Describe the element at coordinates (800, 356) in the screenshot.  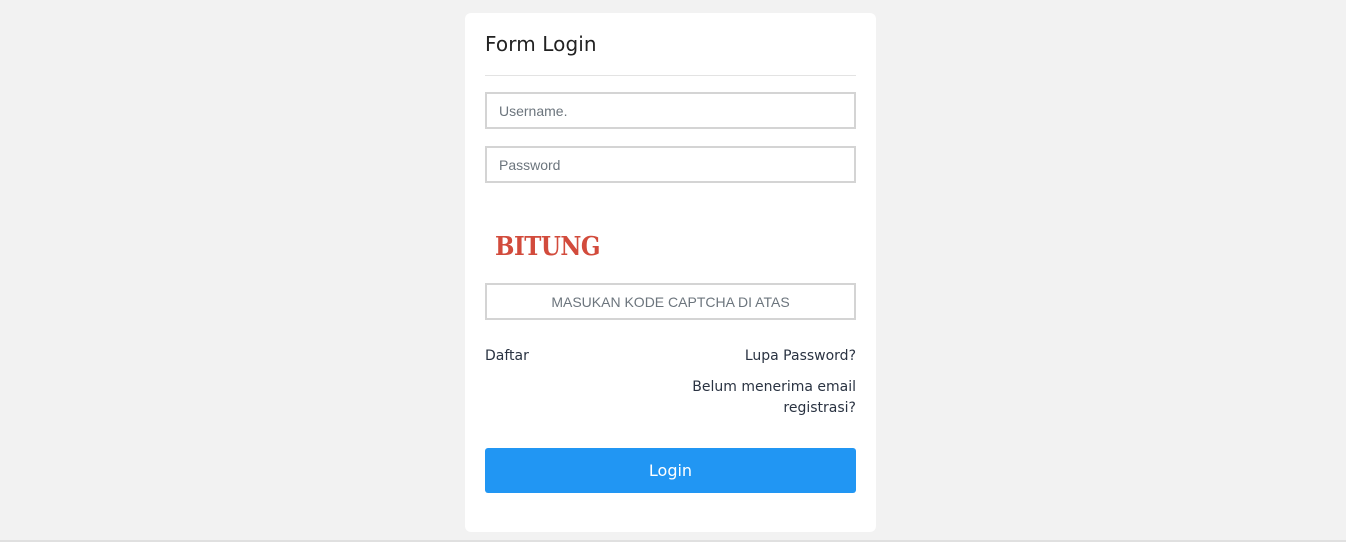
I see `forgot-password-link: Lupa Password?` at that location.